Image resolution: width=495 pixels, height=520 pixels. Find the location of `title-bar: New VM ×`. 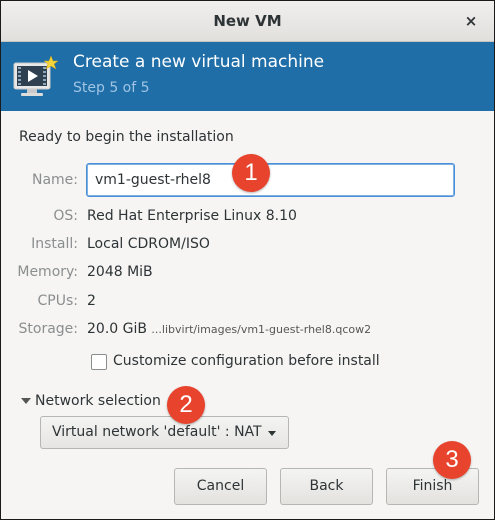

title-bar: New VM × is located at coordinates (247, 21).